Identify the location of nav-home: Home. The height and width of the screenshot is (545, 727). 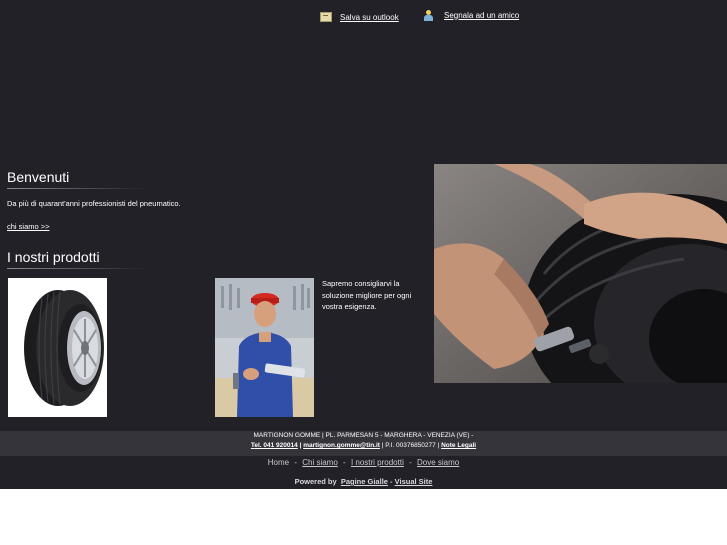
(278, 462).